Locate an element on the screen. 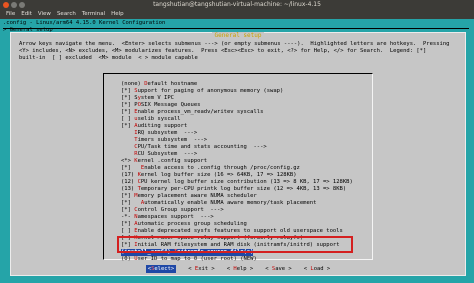 Image resolution: width=474 pixels, height=283 pixels. hotkey-letter: S is located at coordinates (136, 91).